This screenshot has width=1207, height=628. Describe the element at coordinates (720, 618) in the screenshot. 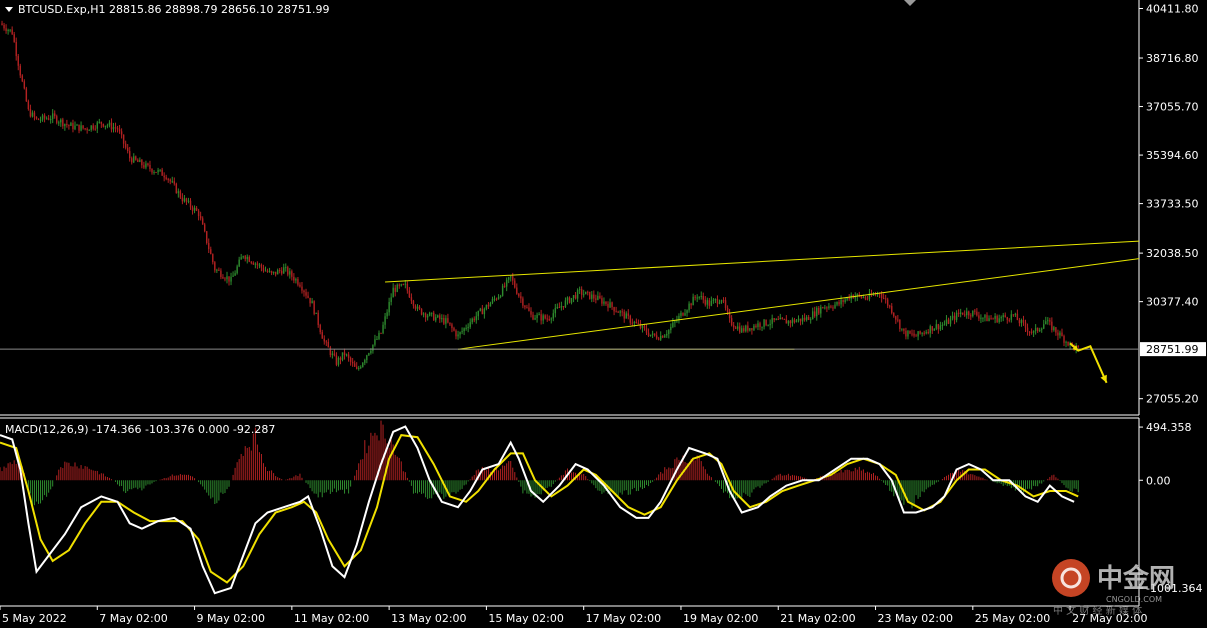

I see `time-tick-label: 19 May 02:00` at that location.